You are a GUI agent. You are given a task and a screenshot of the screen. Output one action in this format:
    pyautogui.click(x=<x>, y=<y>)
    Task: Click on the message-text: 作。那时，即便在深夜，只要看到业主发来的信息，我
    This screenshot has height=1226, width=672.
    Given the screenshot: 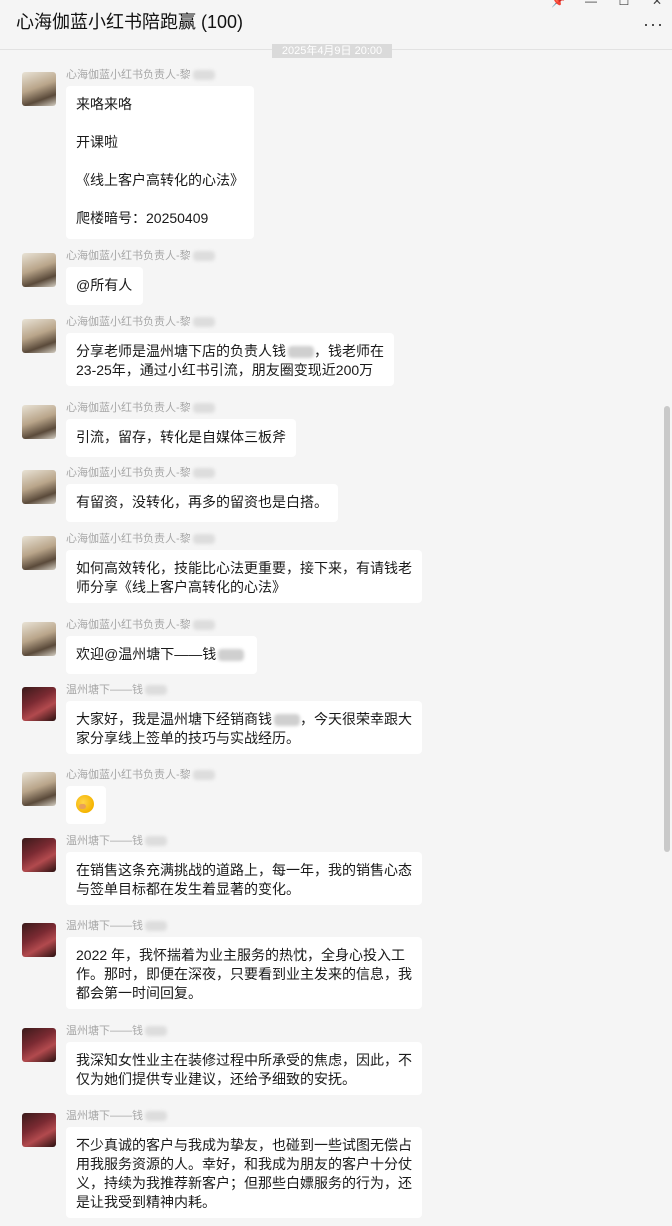 What is the action you would take?
    pyautogui.click(x=244, y=974)
    